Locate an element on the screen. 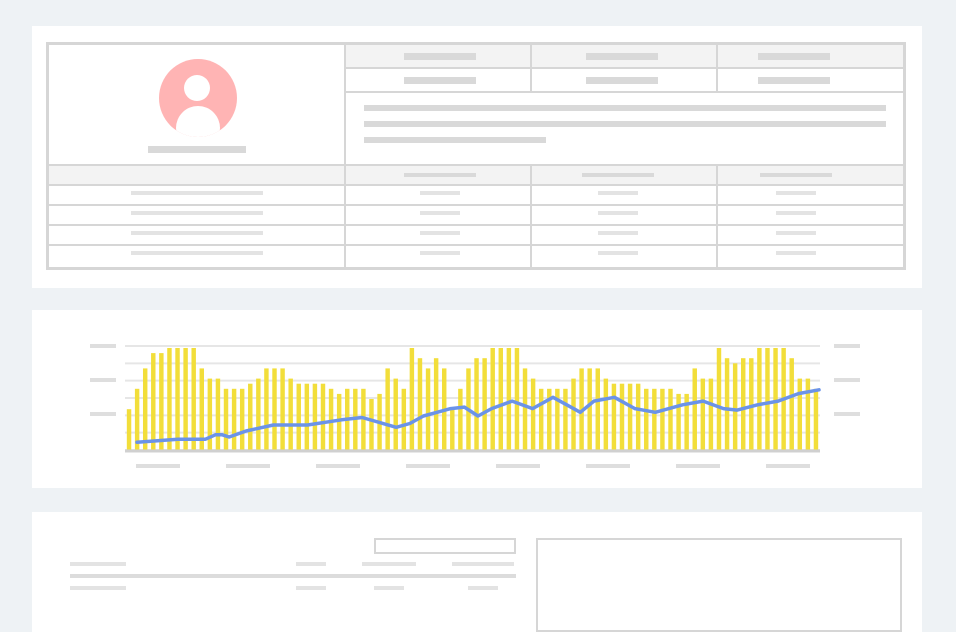 The width and height of the screenshot is (956, 632). user-avatar-icon is located at coordinates (198, 98).